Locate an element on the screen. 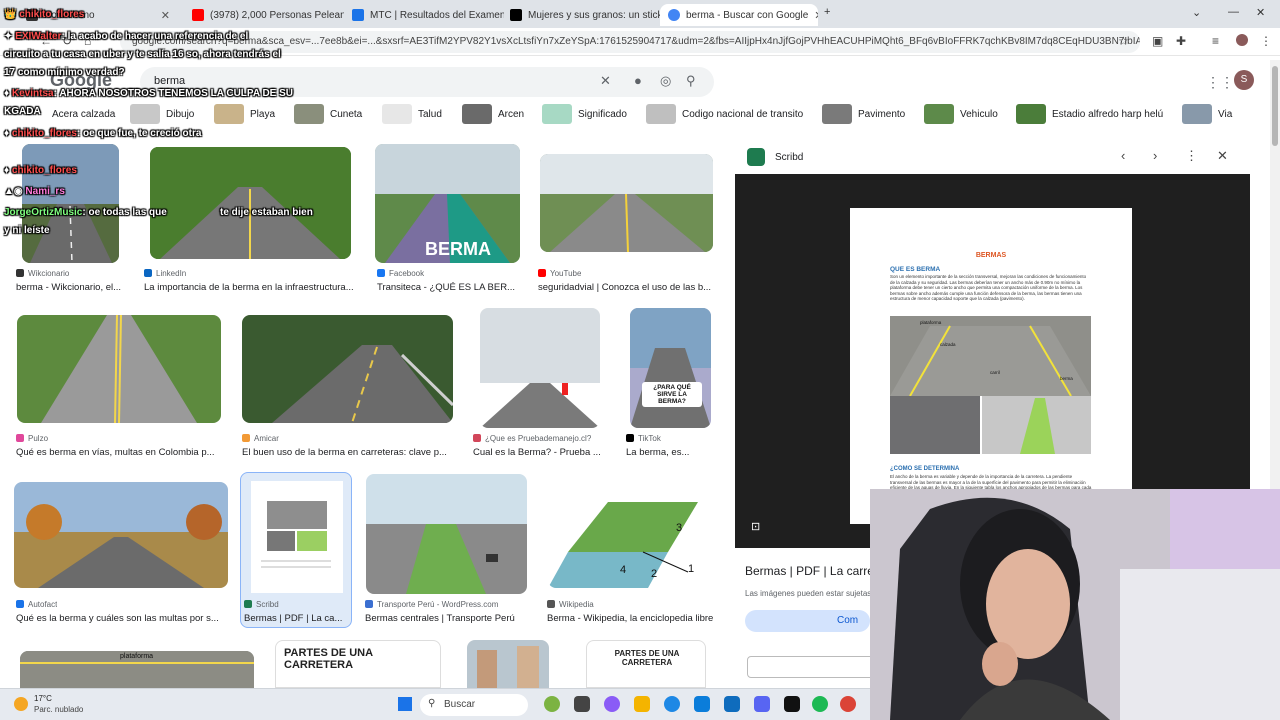  chrome-icon is located at coordinates (848, 704).